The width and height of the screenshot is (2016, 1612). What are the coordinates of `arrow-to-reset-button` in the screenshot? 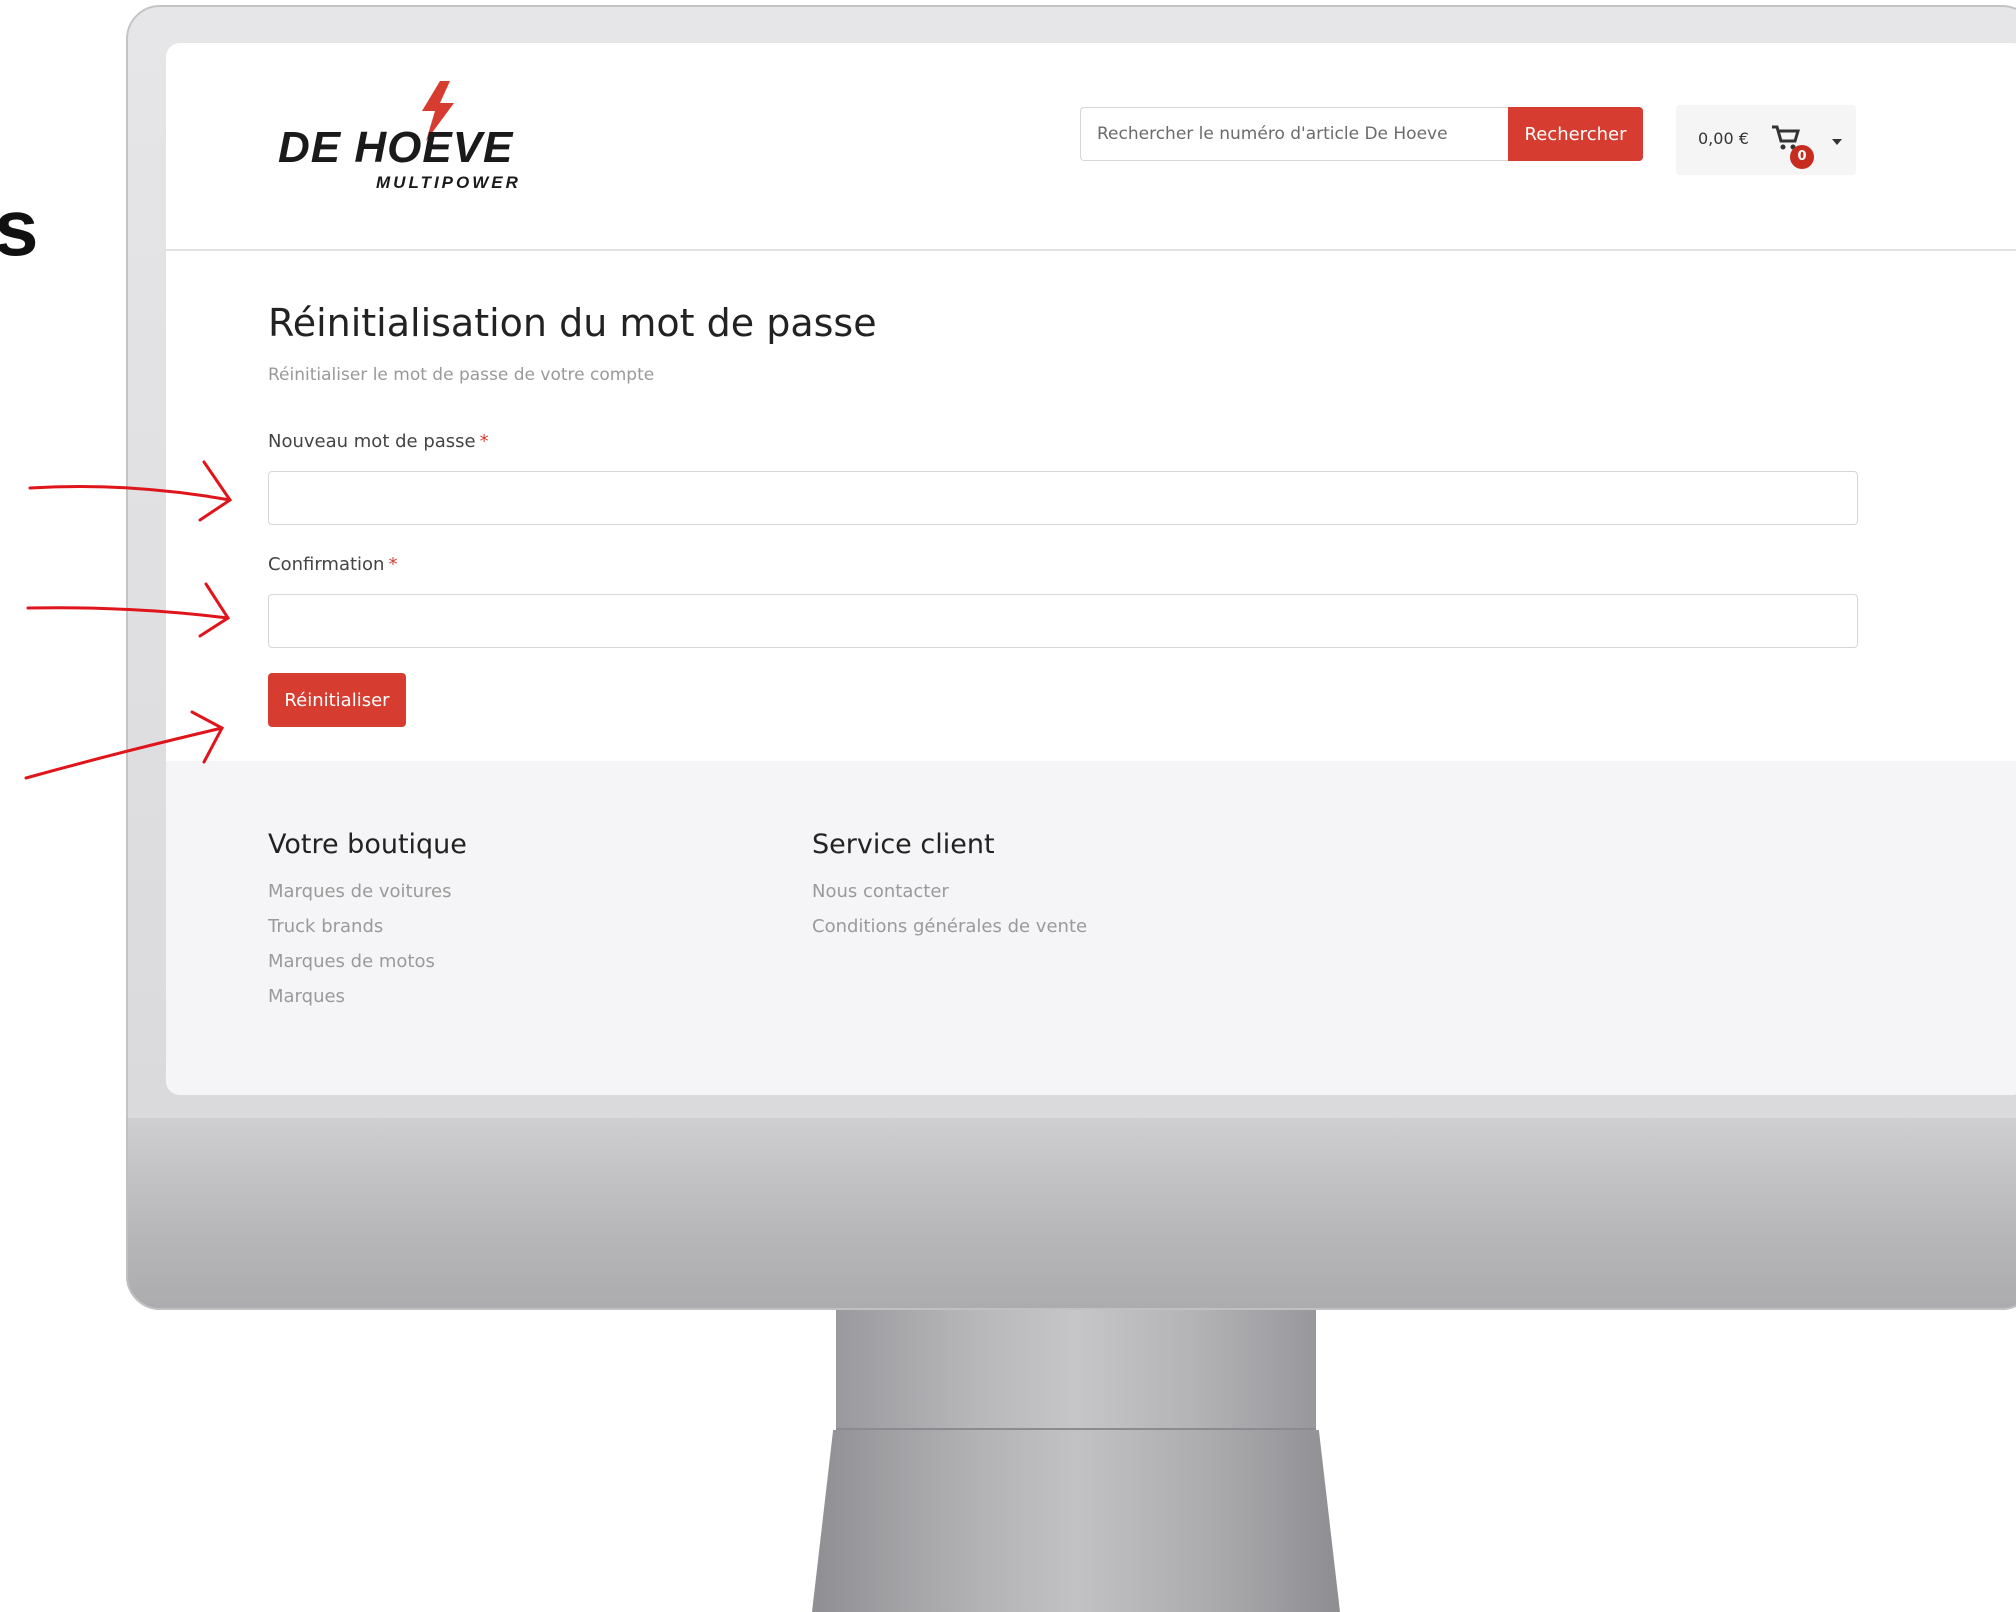 It's located at (124, 745).